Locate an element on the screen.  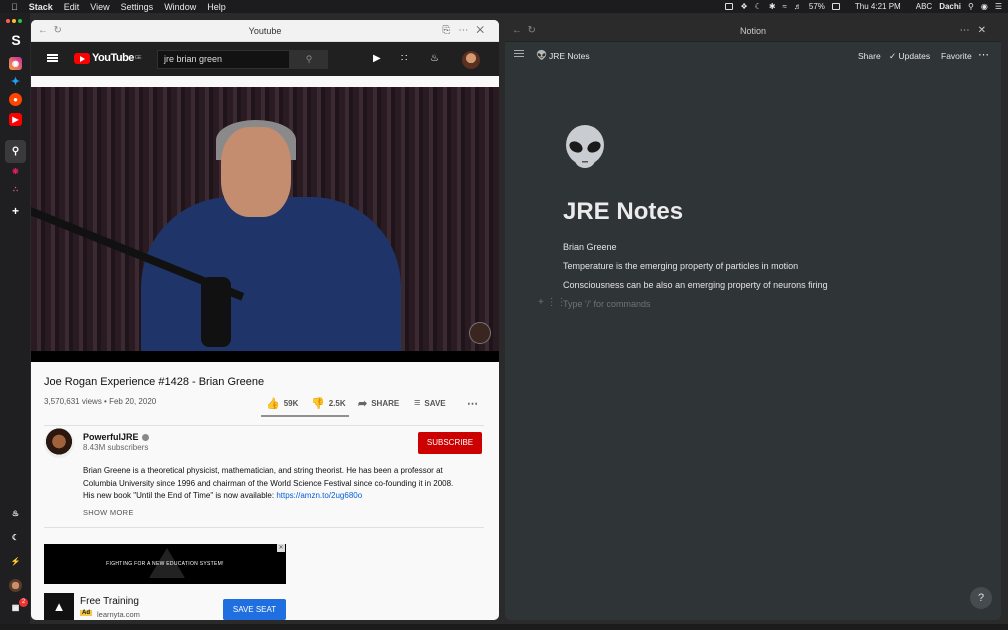
more-options-icon: ⋯ is located at coordinates (984, 54).